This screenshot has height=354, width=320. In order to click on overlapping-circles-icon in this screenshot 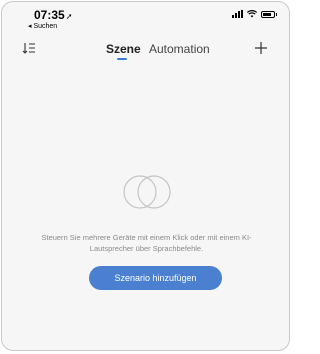, I will do `click(147, 192)`.